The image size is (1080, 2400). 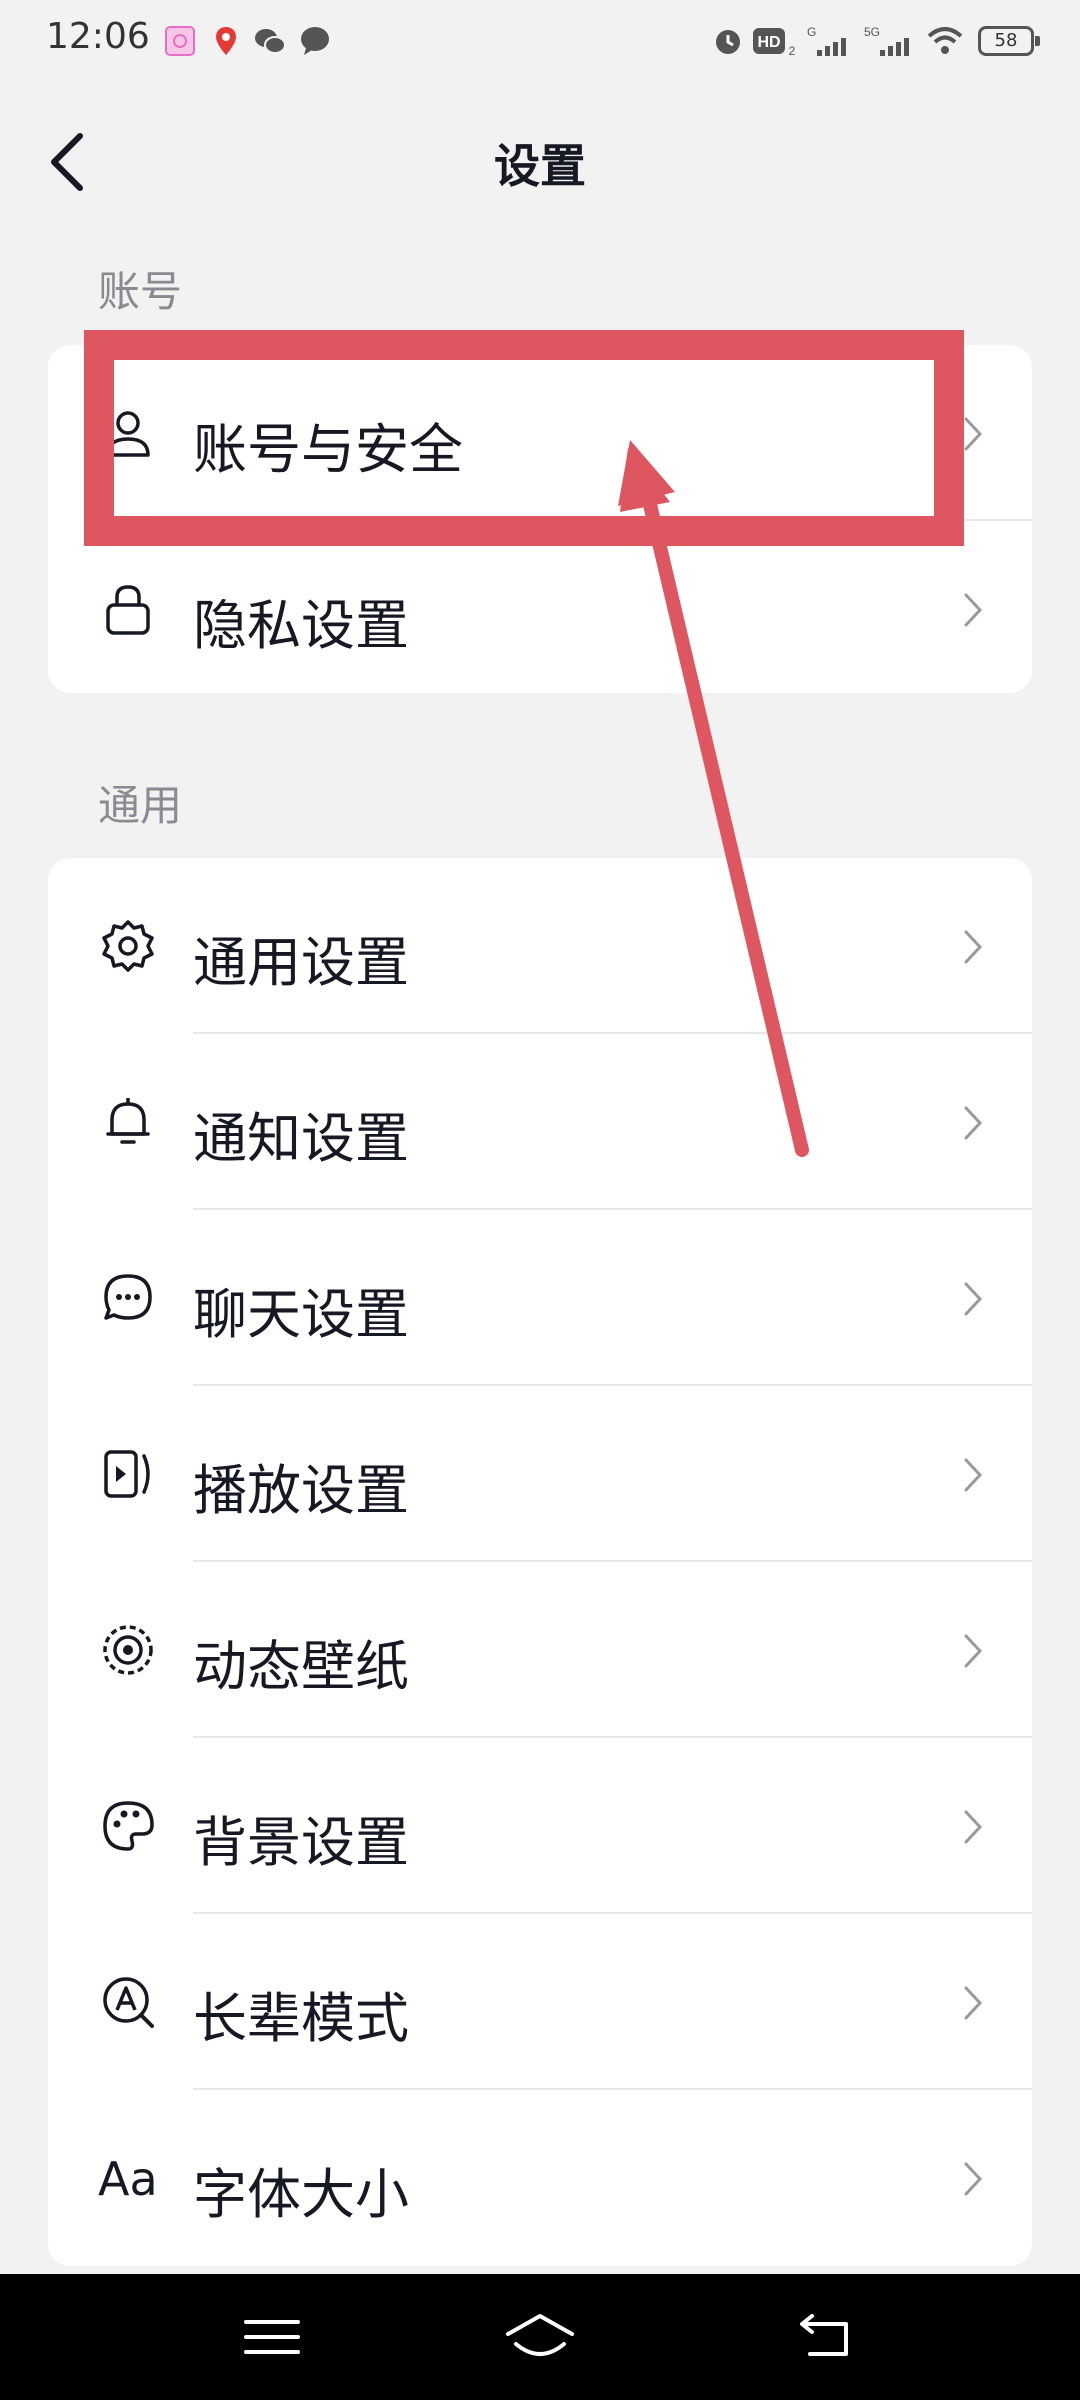 I want to click on settings-item-label: 背景设置, so click(x=301, y=1842).